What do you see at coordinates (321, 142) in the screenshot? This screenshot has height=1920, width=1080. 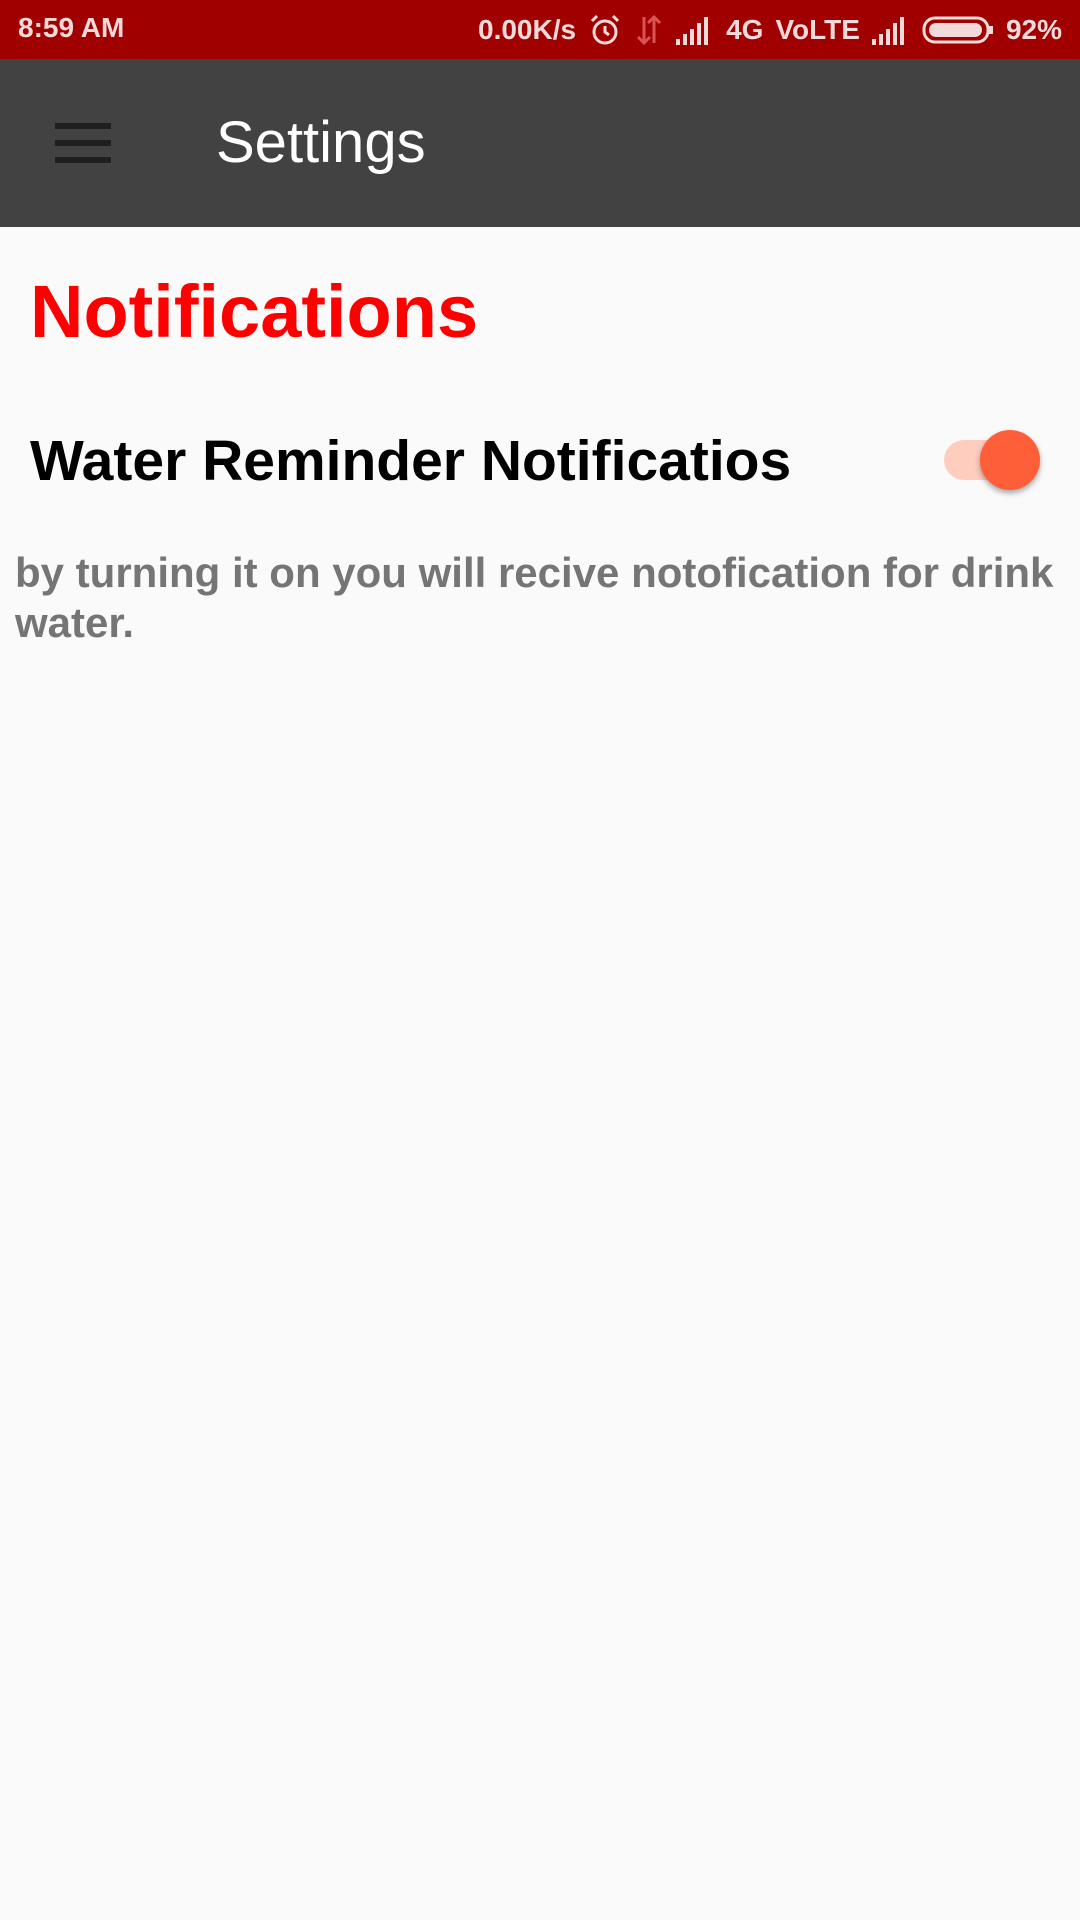 I see `page-title: Settings` at bounding box center [321, 142].